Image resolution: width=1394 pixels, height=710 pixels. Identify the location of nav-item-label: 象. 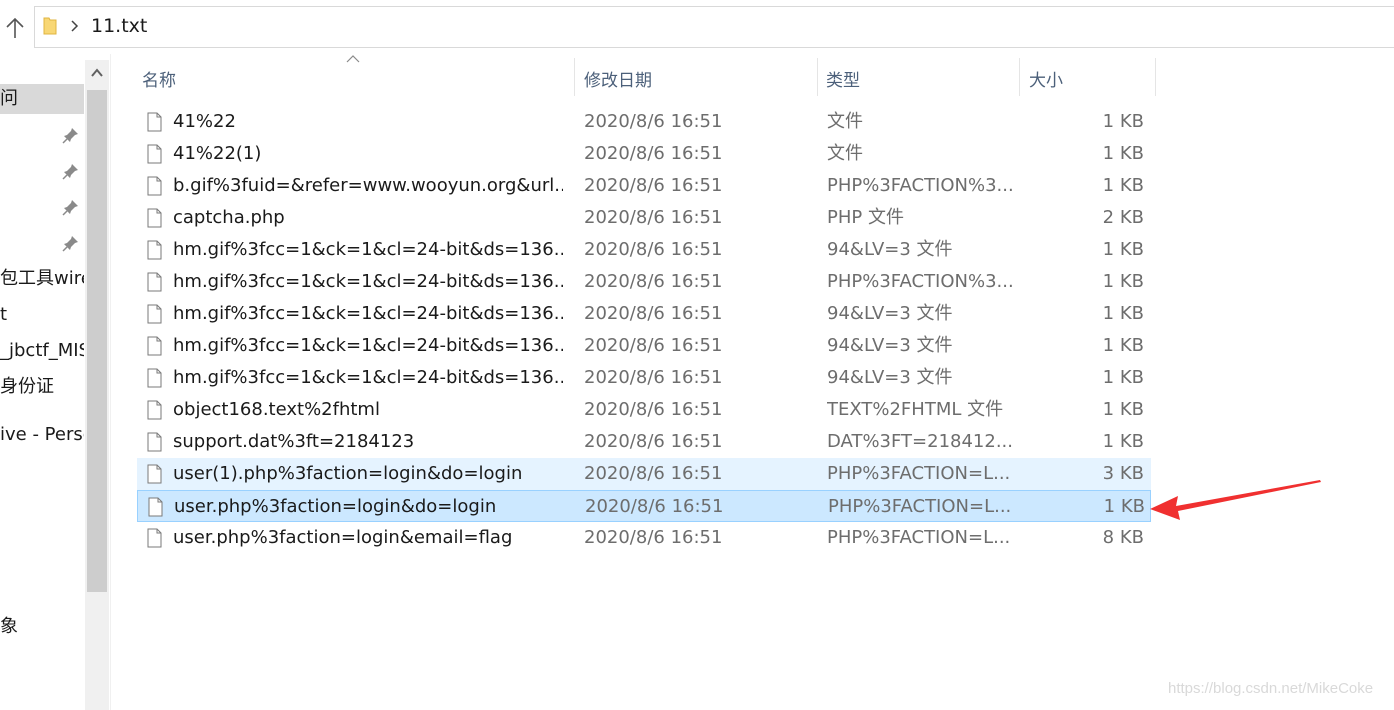
(9, 626).